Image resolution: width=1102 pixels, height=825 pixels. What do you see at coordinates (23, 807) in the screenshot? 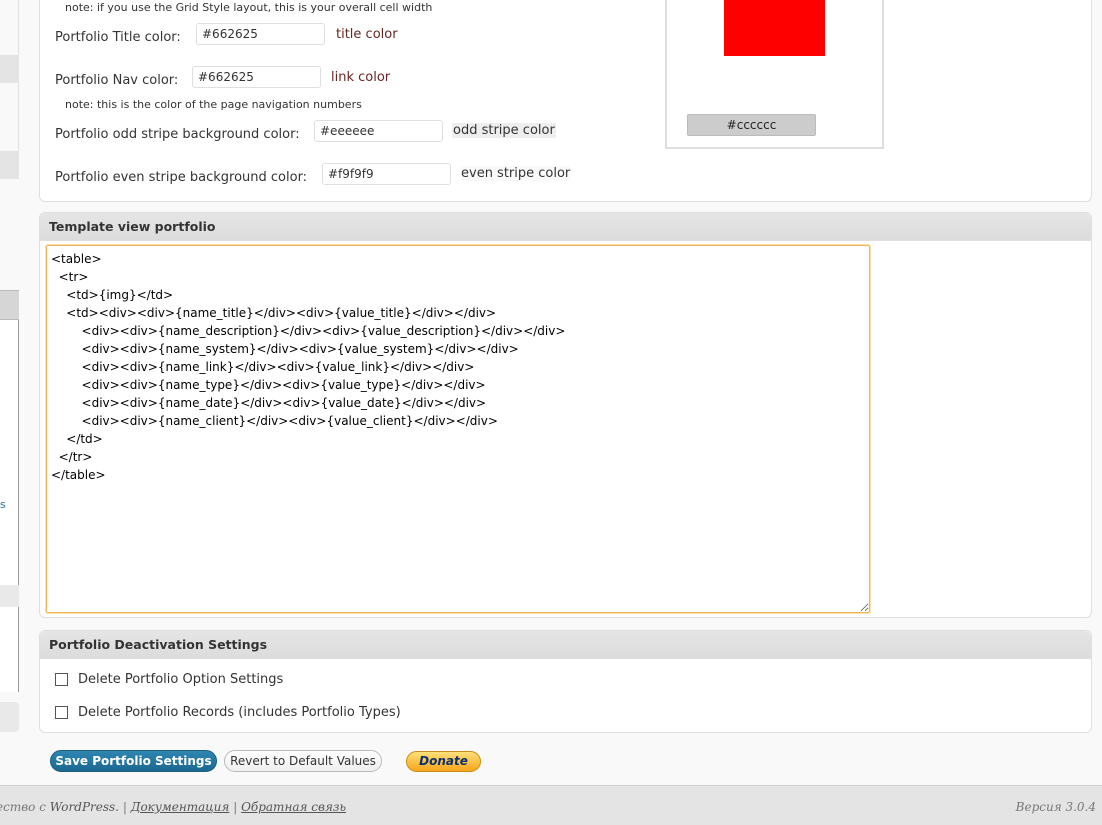
I see `footer-prefix: ество с` at bounding box center [23, 807].